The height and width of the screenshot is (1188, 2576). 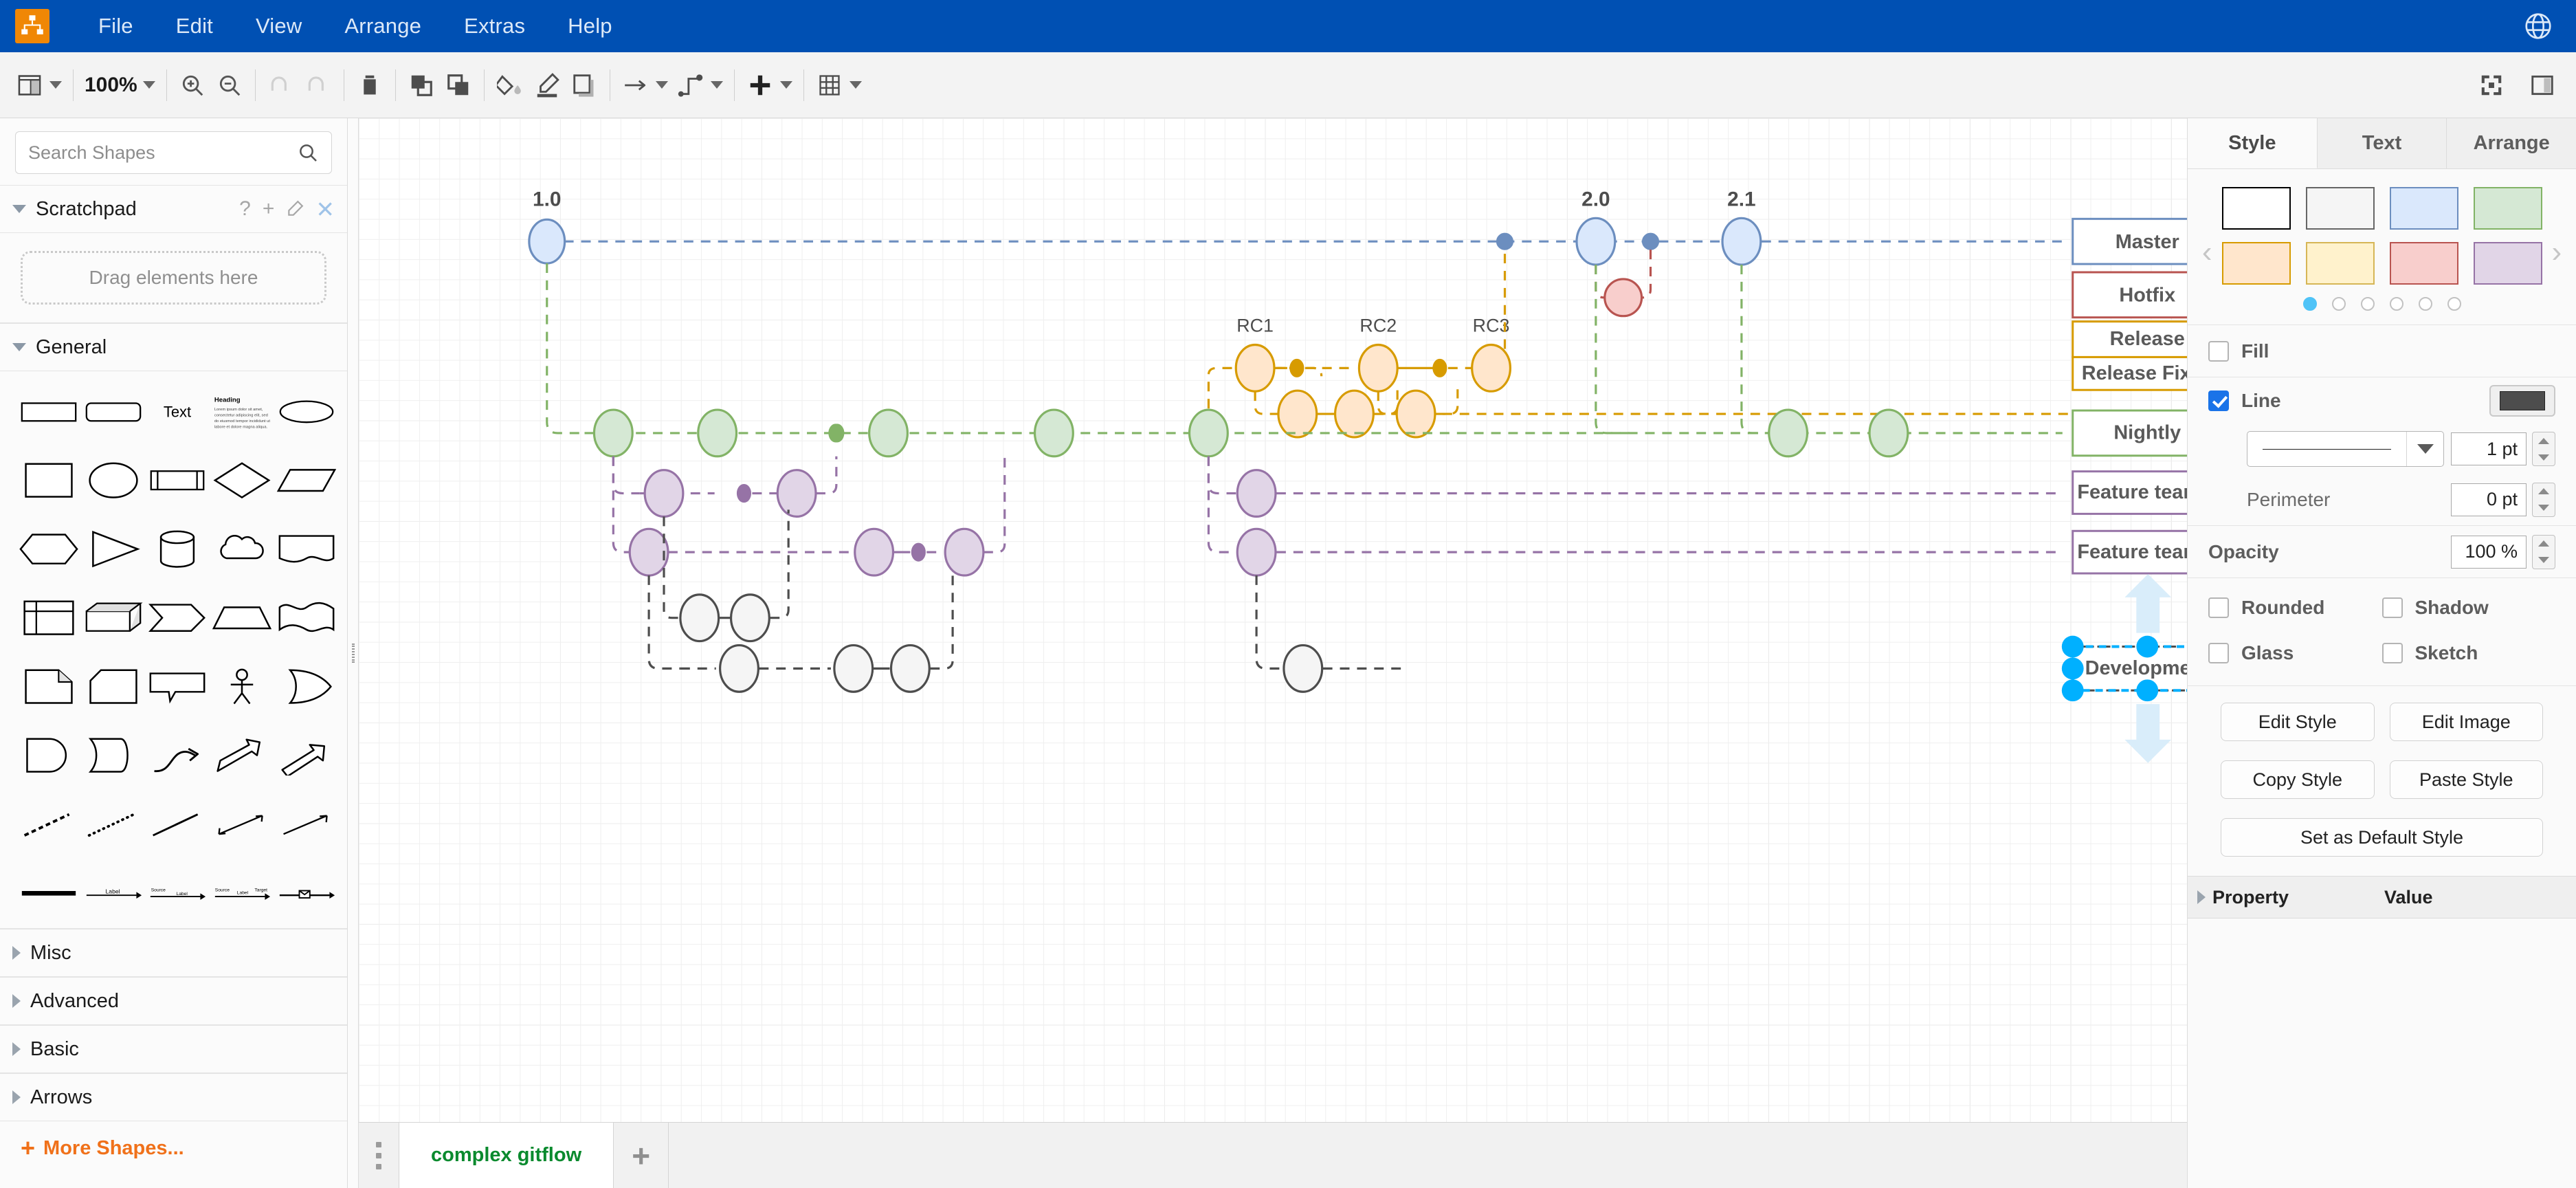 I want to click on sketch-checkbox, so click(x=2392, y=653).